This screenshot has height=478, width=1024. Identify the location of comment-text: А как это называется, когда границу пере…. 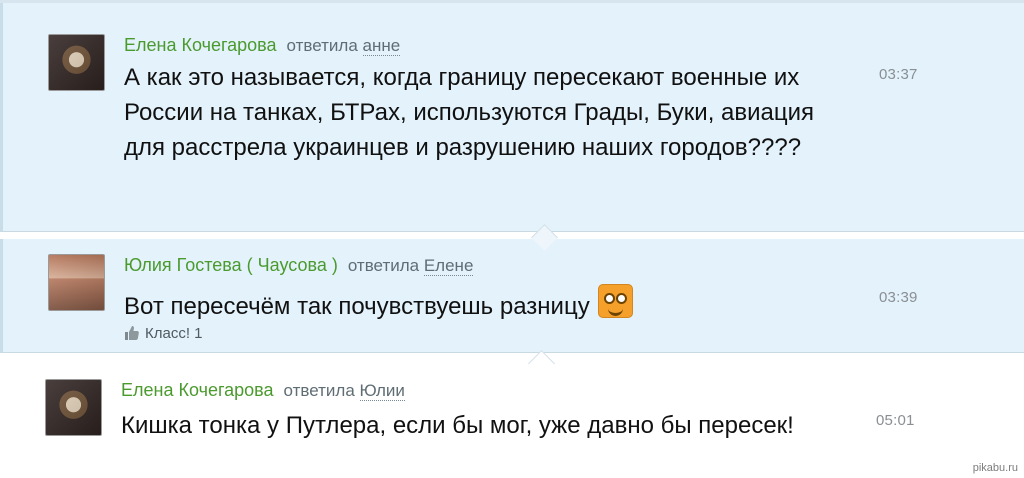
(469, 112).